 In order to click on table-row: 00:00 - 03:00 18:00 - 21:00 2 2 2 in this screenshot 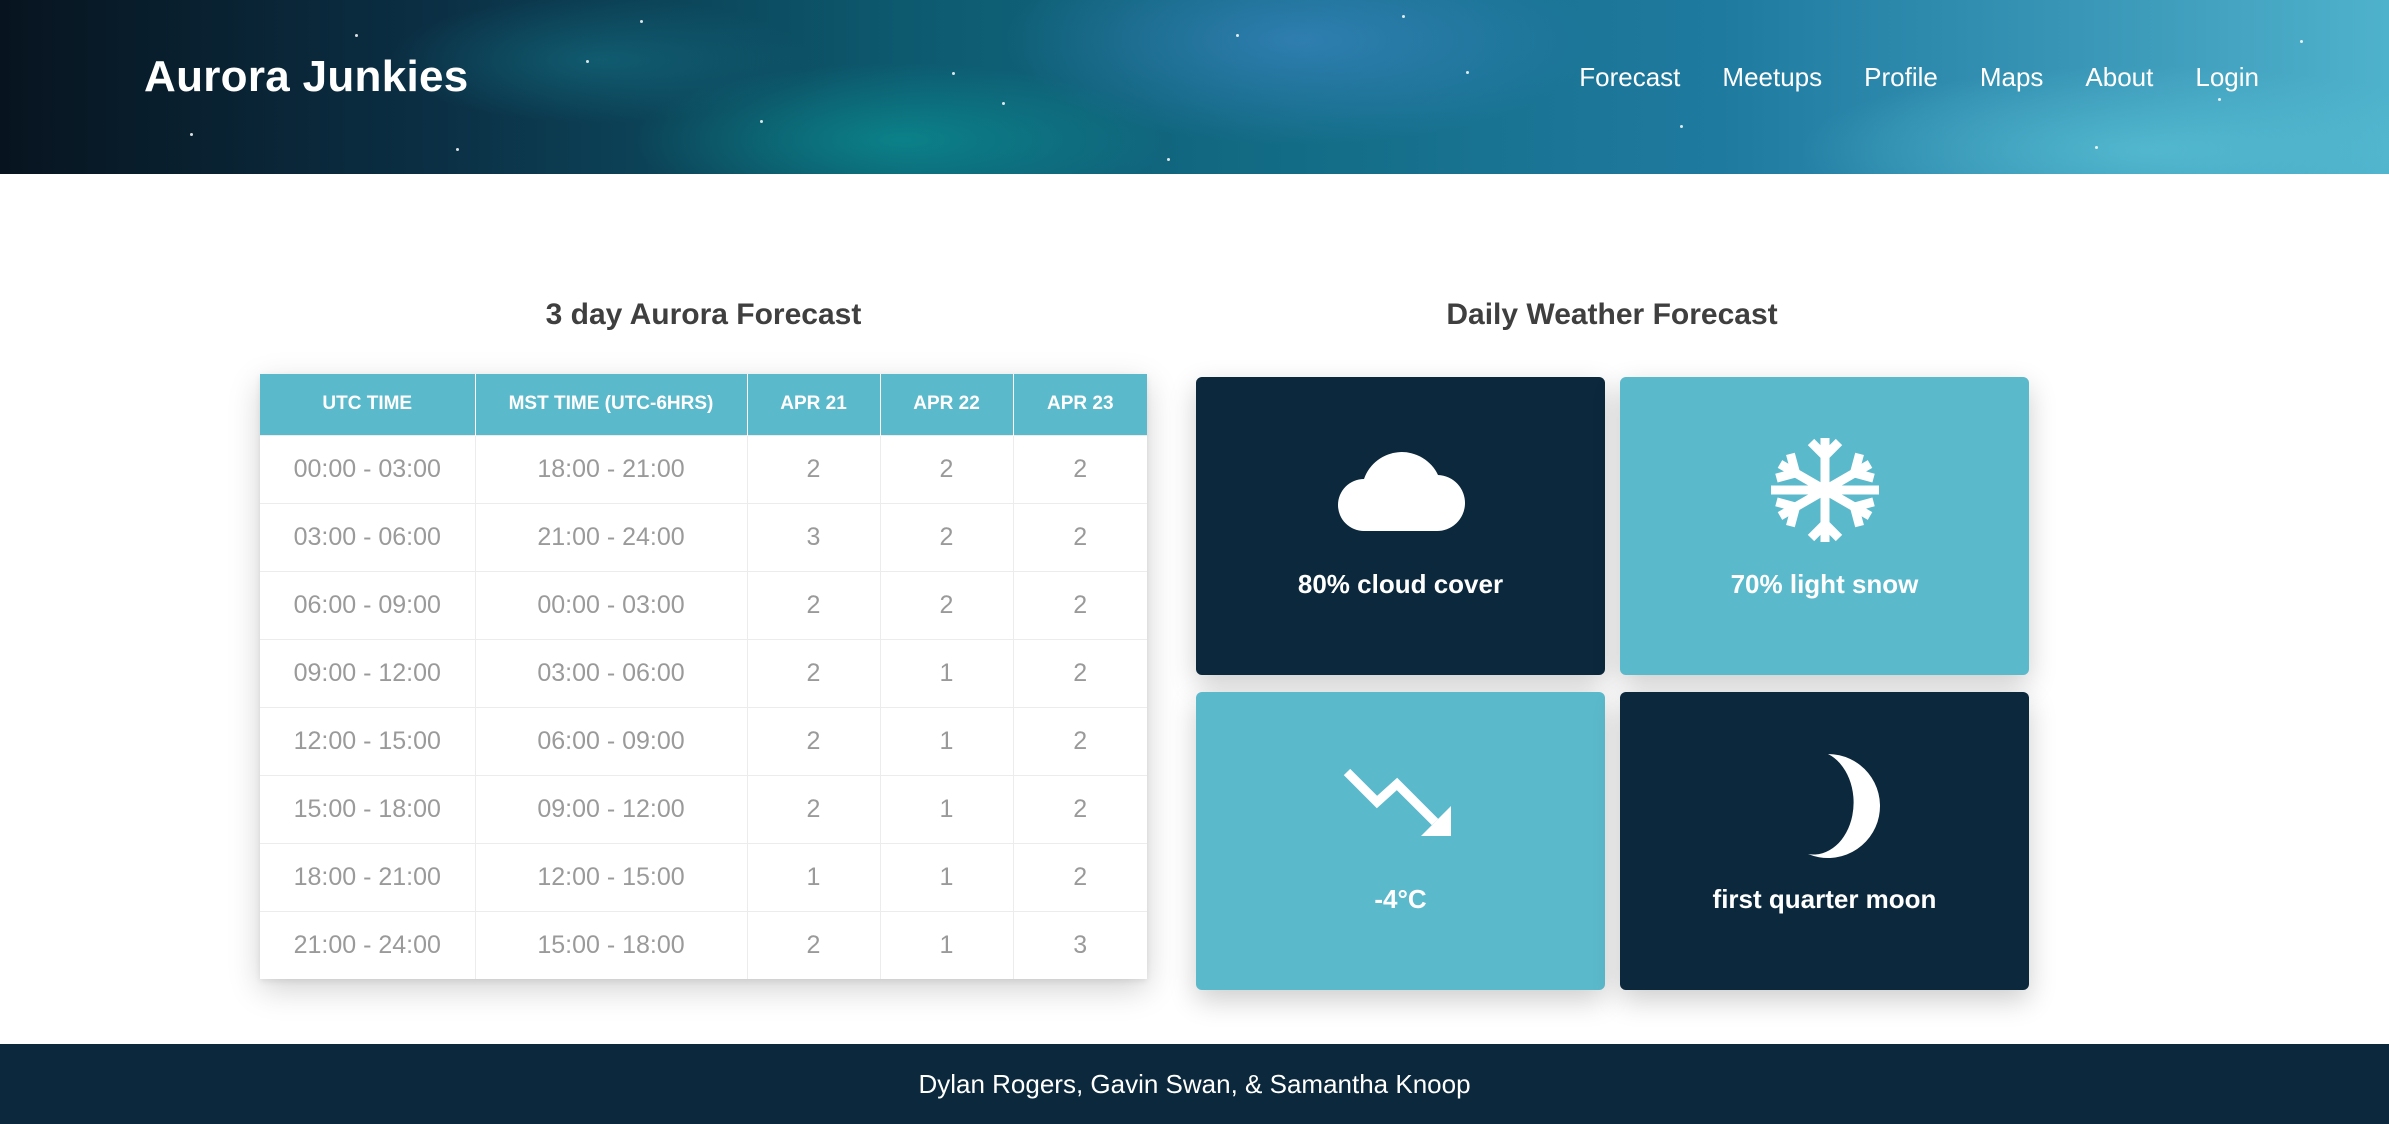, I will do `click(703, 468)`.